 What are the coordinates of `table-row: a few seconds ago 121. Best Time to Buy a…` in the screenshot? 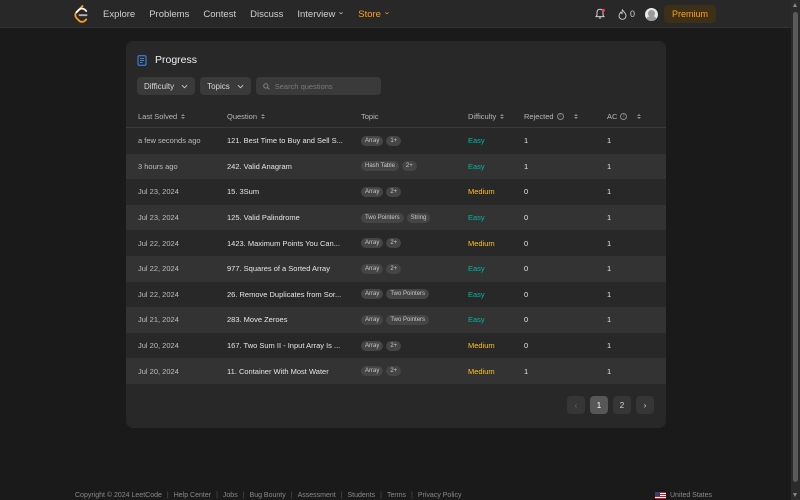 It's located at (396, 141).